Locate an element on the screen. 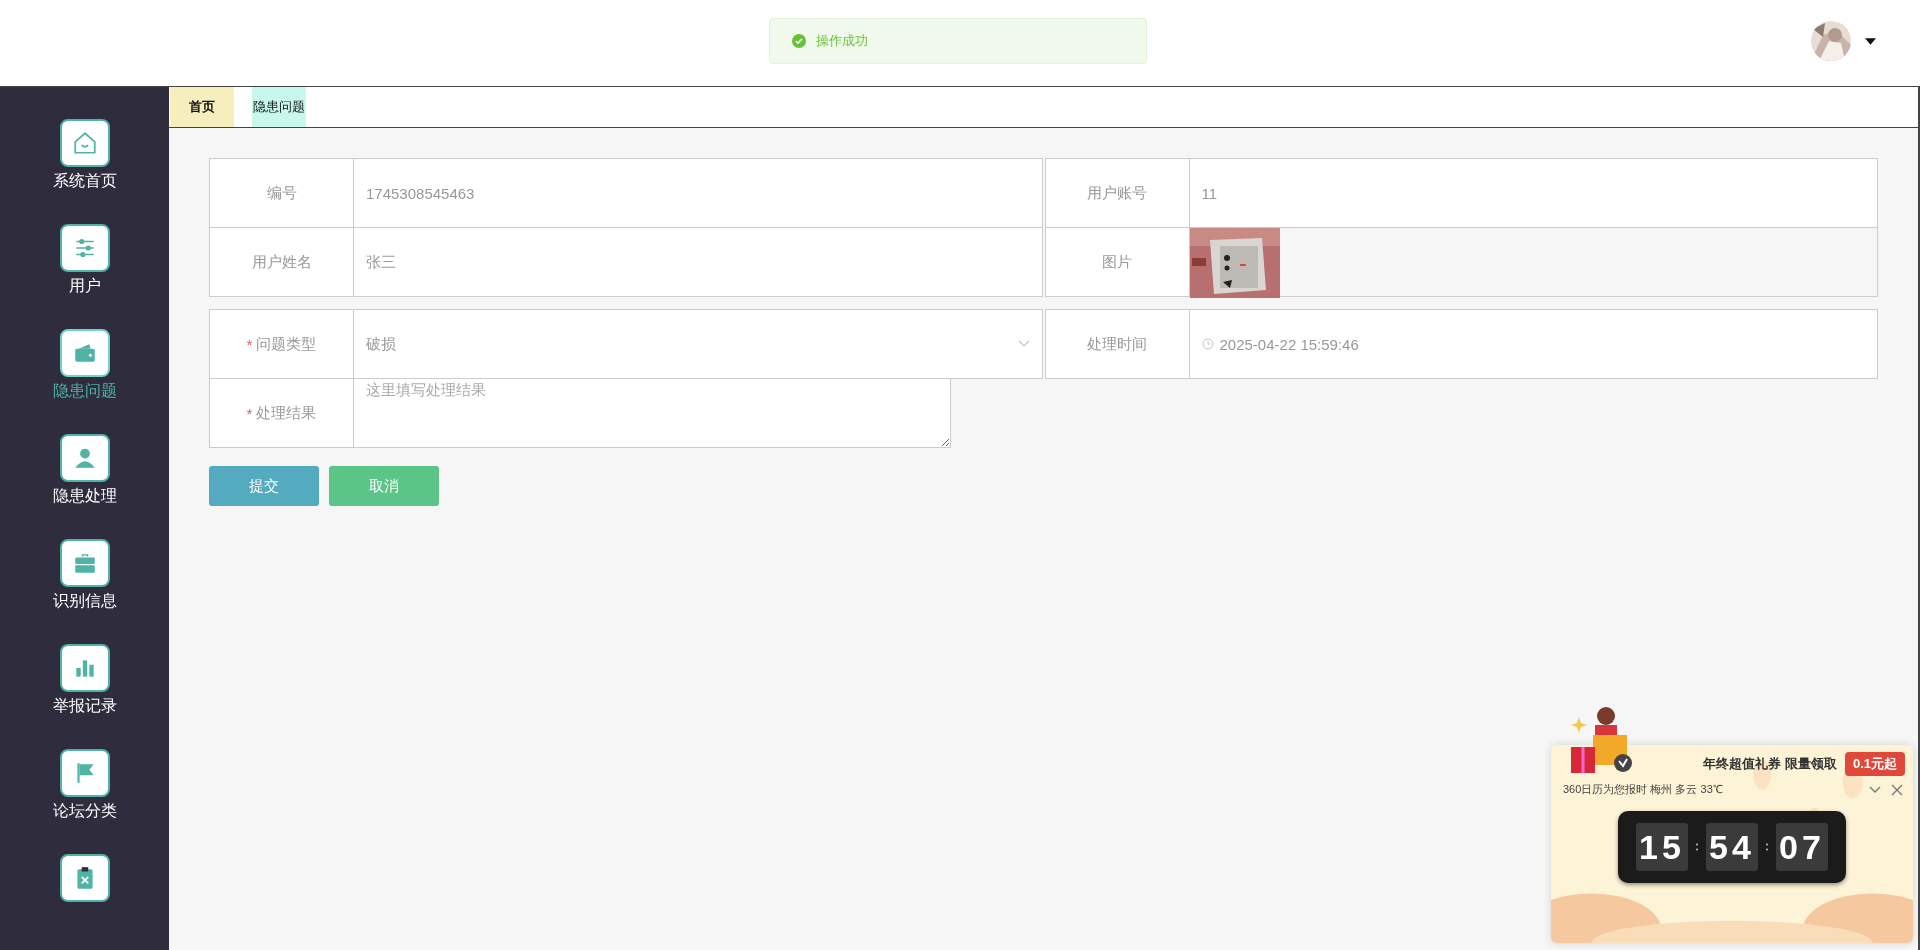 The image size is (1920, 950). sidebar-item: 识别信息 is located at coordinates (84, 575).